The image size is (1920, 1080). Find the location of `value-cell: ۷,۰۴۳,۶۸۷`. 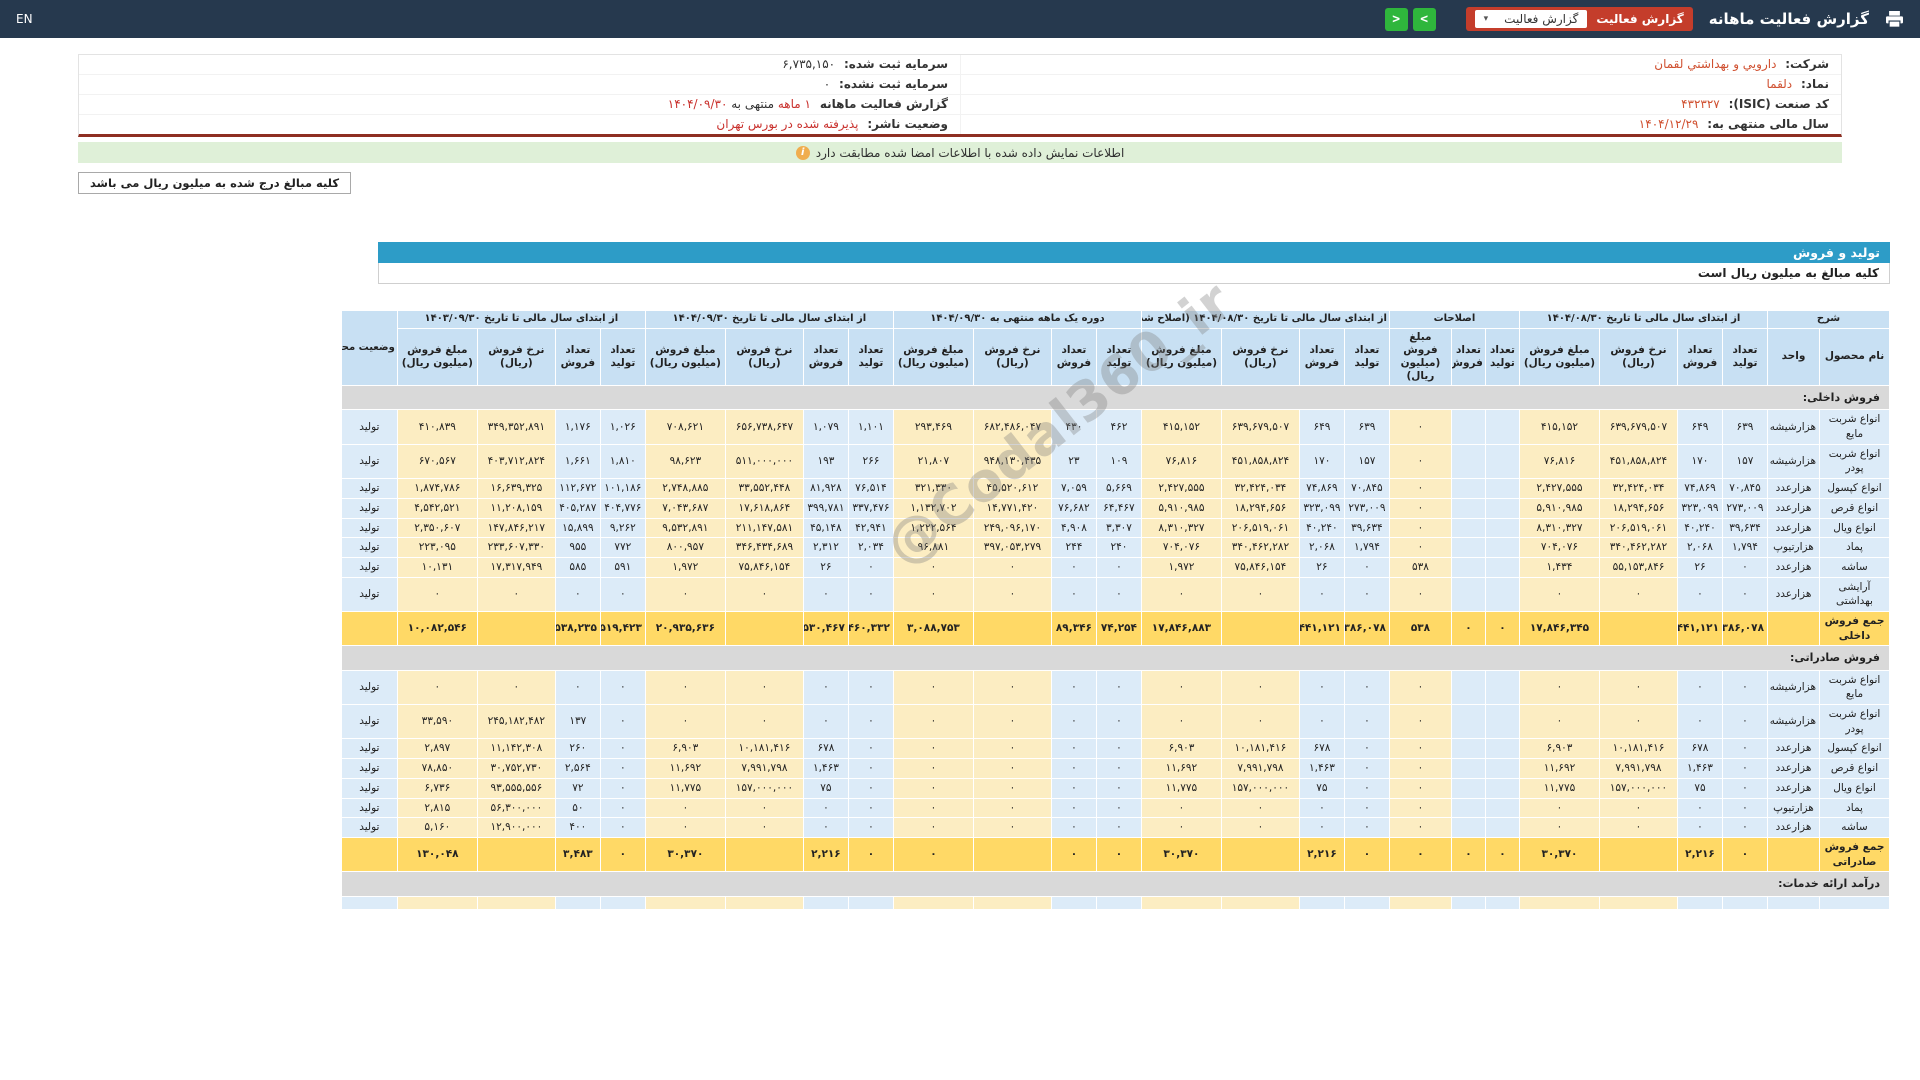

value-cell: ۷,۰۴۳,۶۸۷ is located at coordinates (685, 508).